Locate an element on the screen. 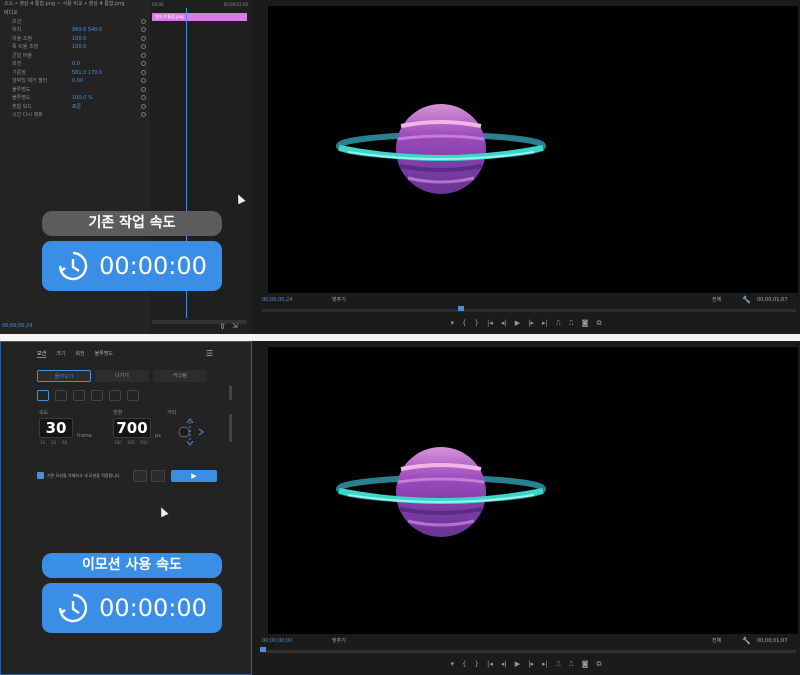 Image resolution: width=800 pixels, height=675 pixels. effect-row-value: 0.0 is located at coordinates (76, 64).